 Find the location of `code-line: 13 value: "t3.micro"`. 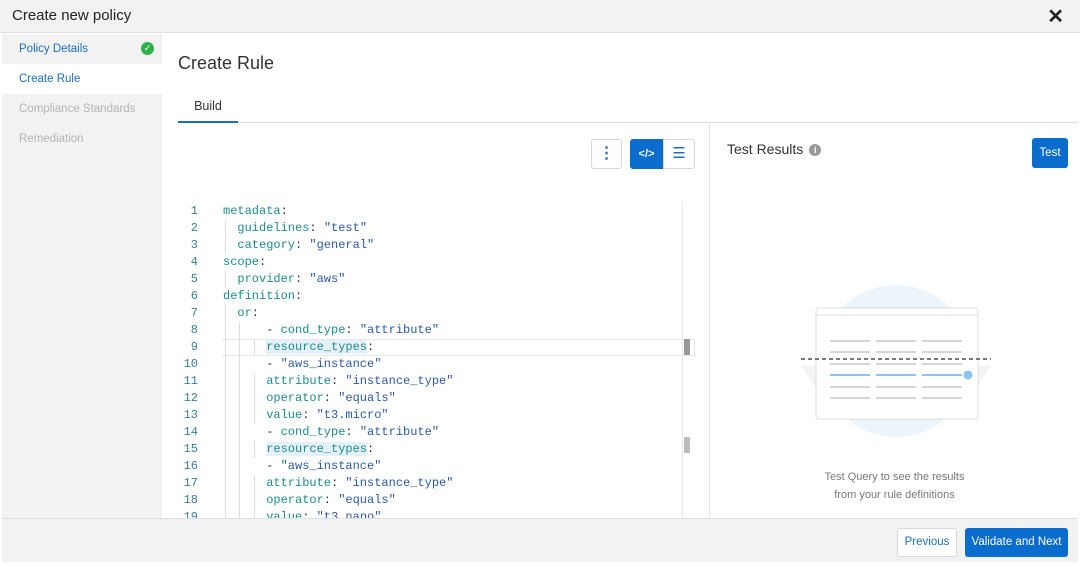

code-line: 13 value: "t3.micro" is located at coordinates (429, 415).